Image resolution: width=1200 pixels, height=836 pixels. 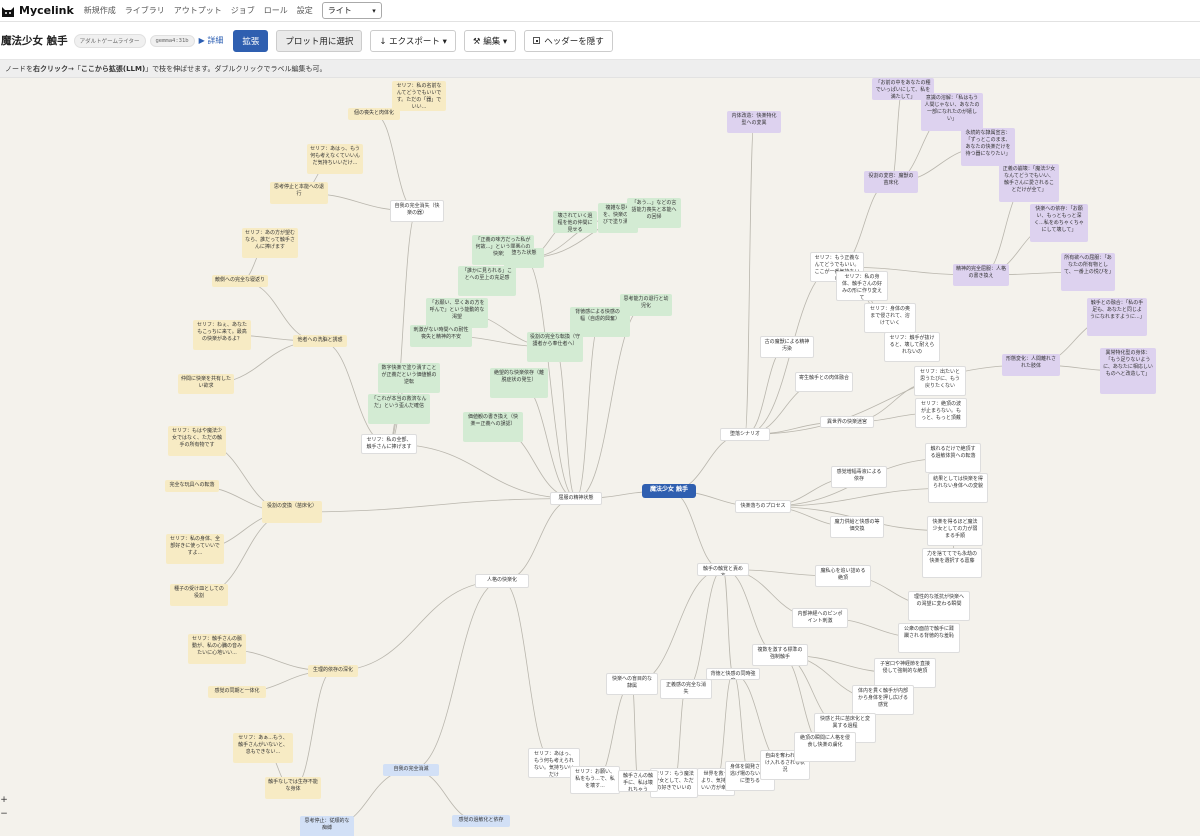 I want to click on mindmap-node: 役割の完全な転換（守護者から奉仕者へ）, so click(x=555, y=347).